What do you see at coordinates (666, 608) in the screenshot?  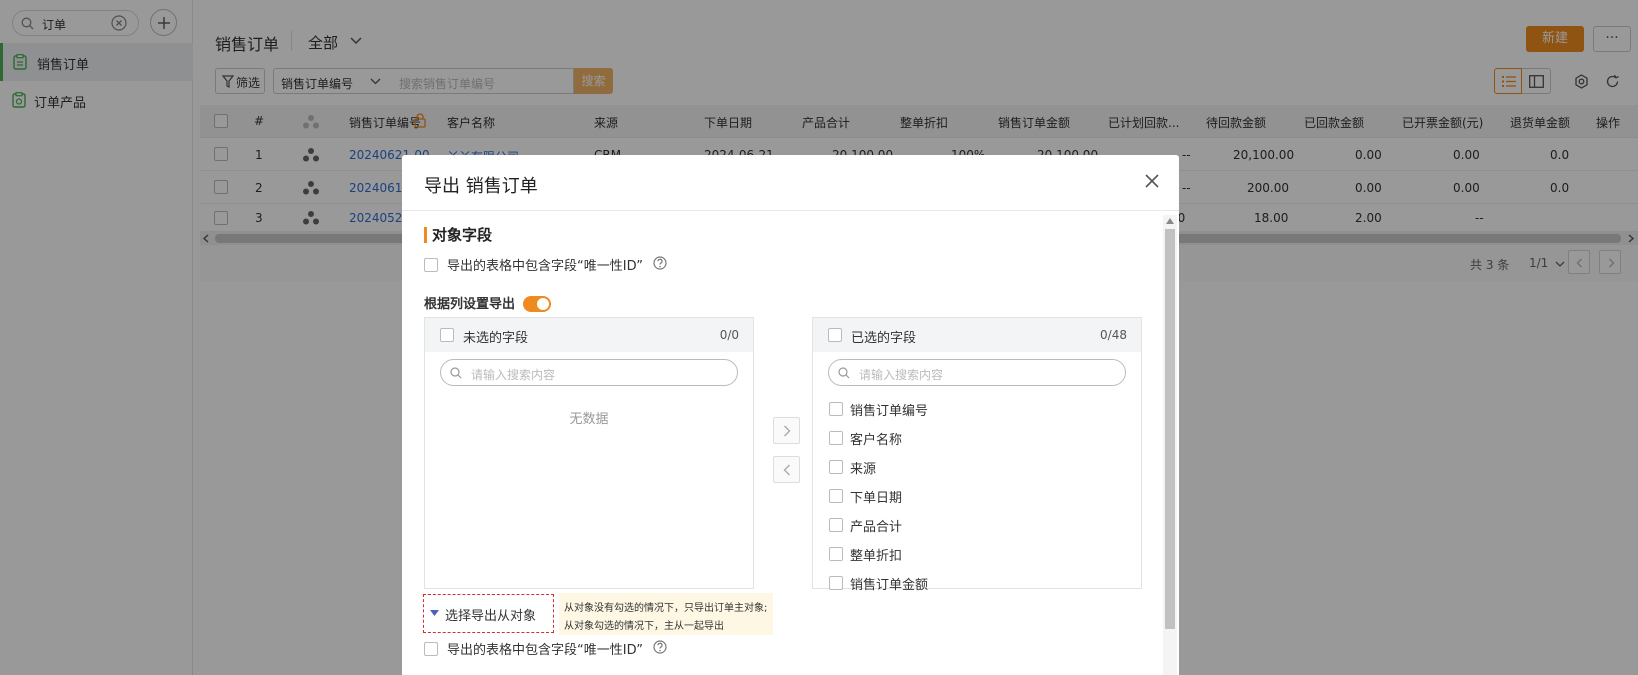 I see `hint-line: 从对象没有勾选的情况下，只导出订单主对象;` at bounding box center [666, 608].